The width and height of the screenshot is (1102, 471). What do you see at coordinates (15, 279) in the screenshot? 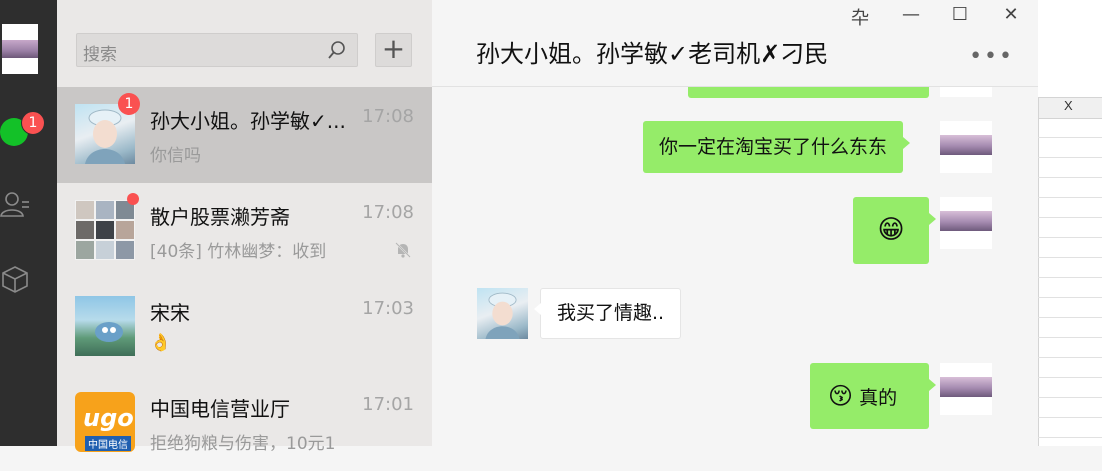
I see `collections-box-icon` at bounding box center [15, 279].